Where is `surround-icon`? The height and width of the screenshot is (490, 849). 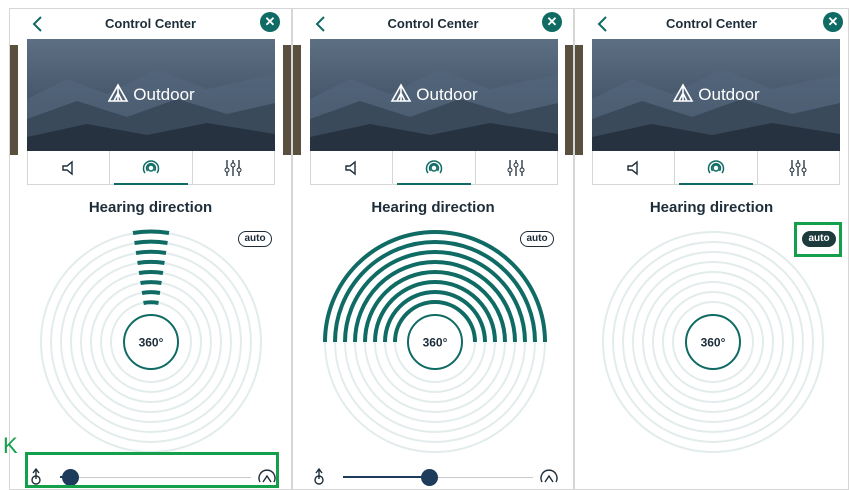 surround-icon is located at coordinates (549, 476).